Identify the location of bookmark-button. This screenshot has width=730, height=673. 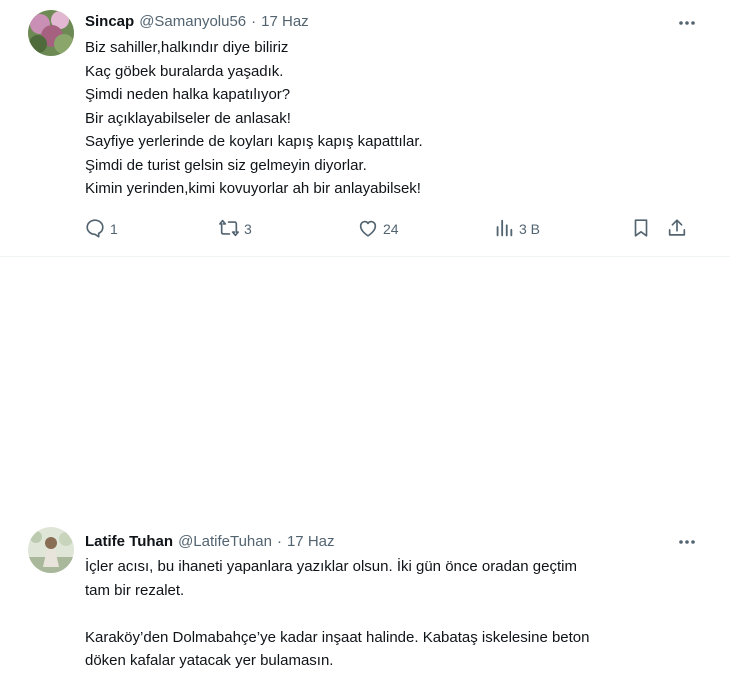
(641, 229).